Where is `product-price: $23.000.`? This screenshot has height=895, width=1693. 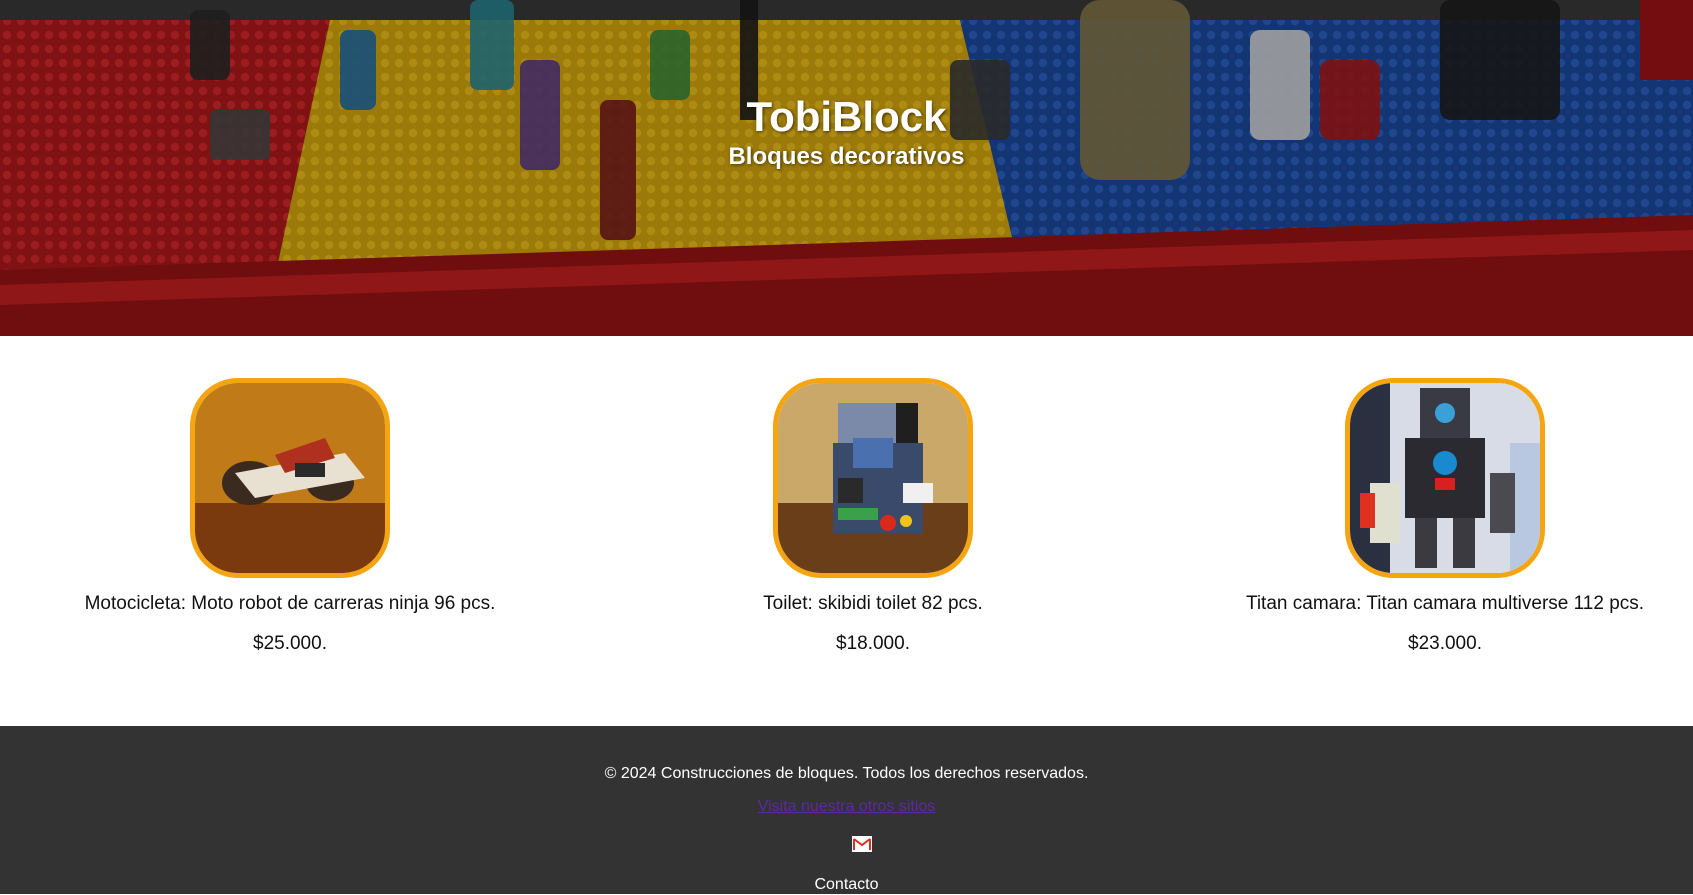
product-price: $23.000. is located at coordinates (1445, 643).